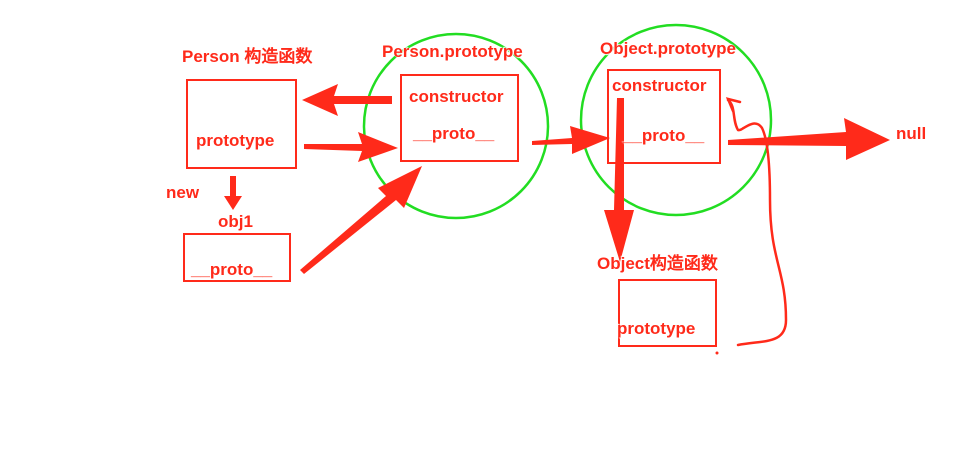 This screenshot has width=969, height=464. Describe the element at coordinates (351, 147) in the screenshot. I see `arrow-prototype-to-person-prototype` at that location.